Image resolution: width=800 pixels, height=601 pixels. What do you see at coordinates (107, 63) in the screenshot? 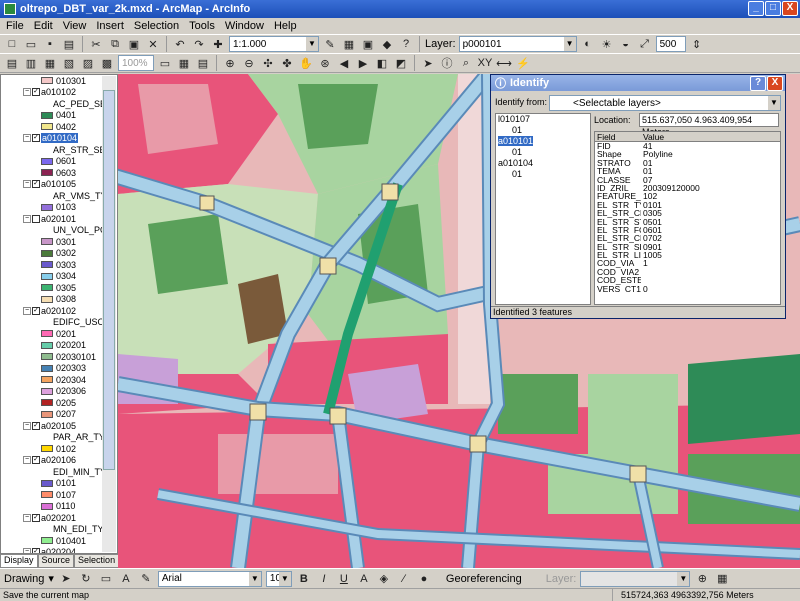
I see `overview-icon: ▩` at bounding box center [107, 63].